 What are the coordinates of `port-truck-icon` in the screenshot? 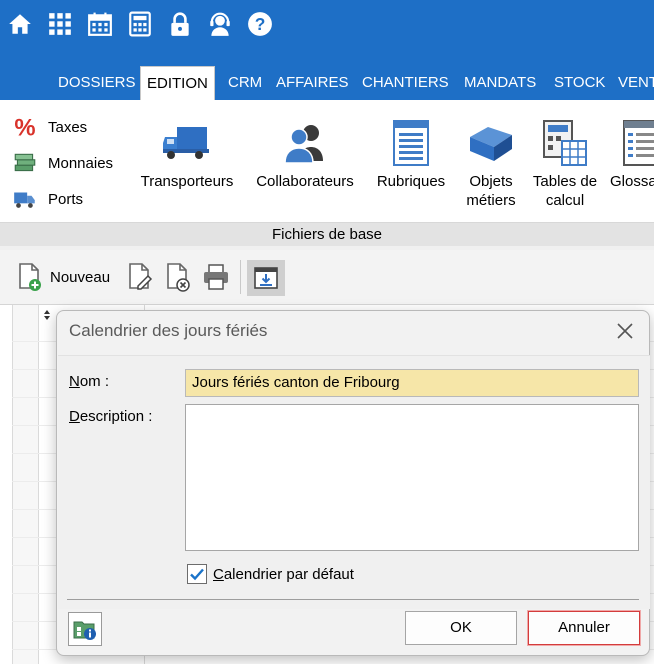 It's located at (25, 199).